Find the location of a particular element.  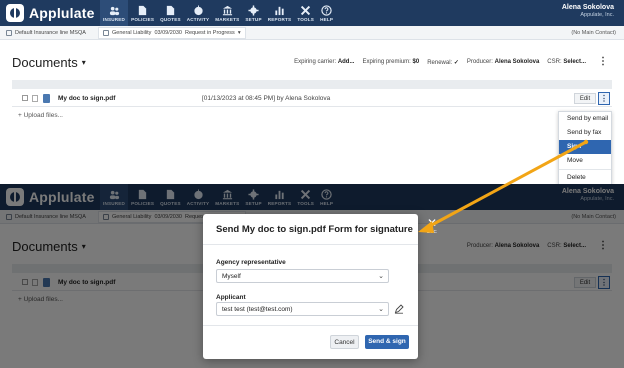

nav-tools: TOOLS is located at coordinates (305, 13).